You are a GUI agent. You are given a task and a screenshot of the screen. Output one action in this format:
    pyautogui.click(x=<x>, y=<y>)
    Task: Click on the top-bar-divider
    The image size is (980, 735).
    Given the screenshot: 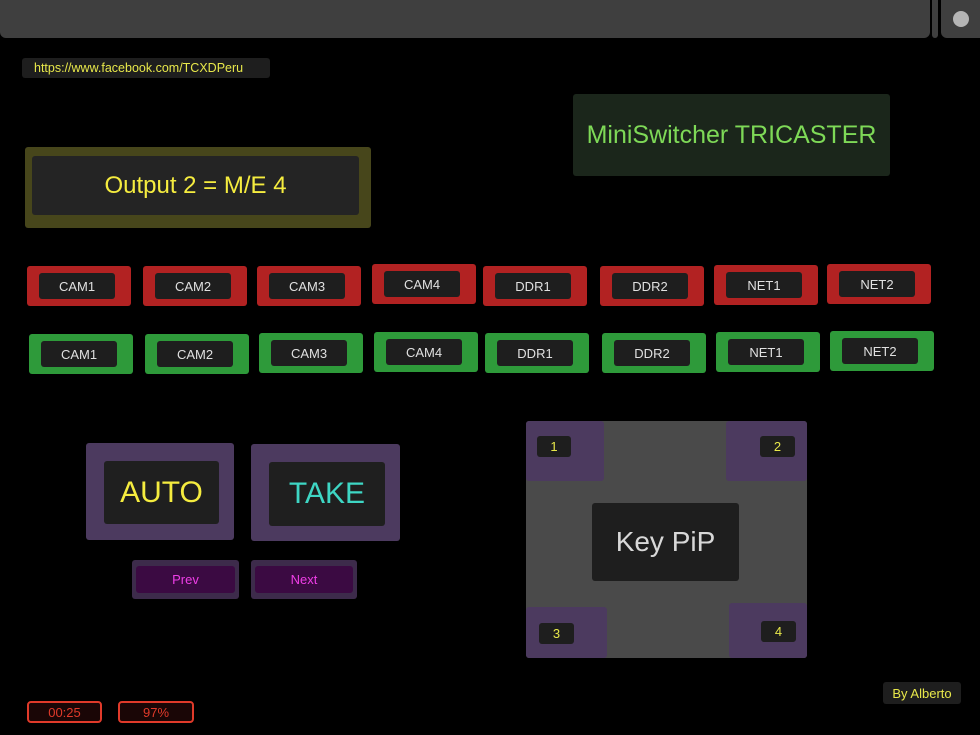 What is the action you would take?
    pyautogui.click(x=935, y=19)
    